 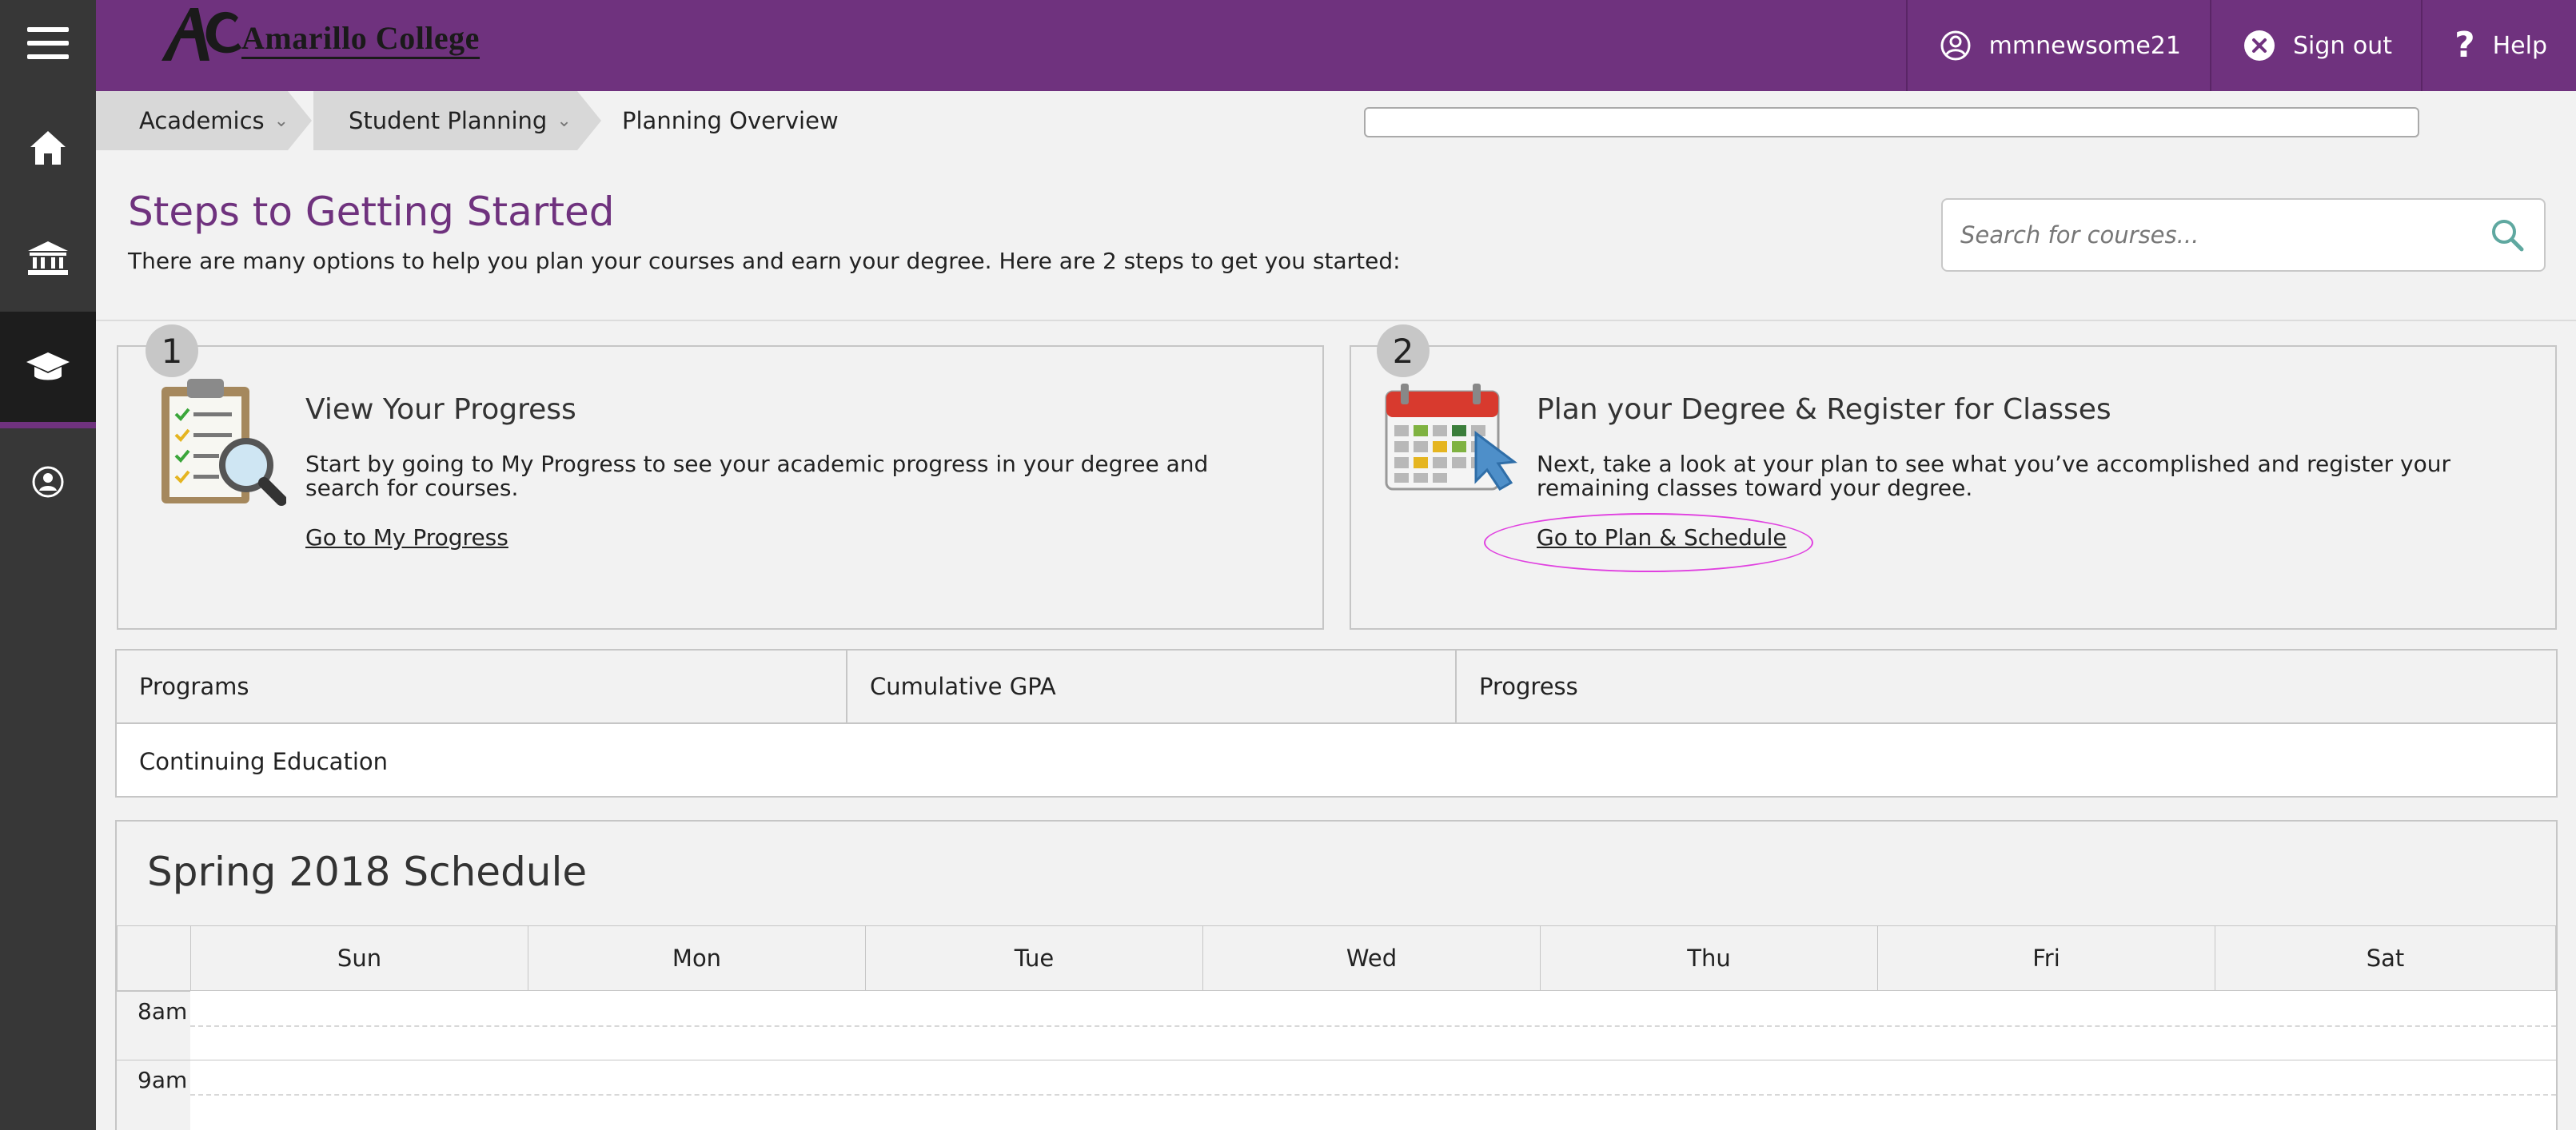 I want to click on help-button: ? Help, so click(x=2499, y=45).